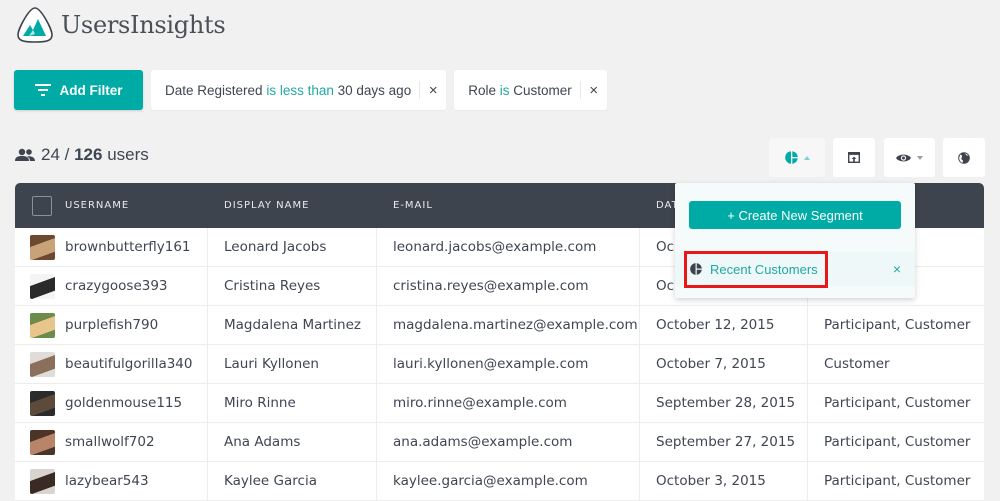 The height and width of the screenshot is (501, 1000). Describe the element at coordinates (50, 154) in the screenshot. I see `shown-count: 24` at that location.